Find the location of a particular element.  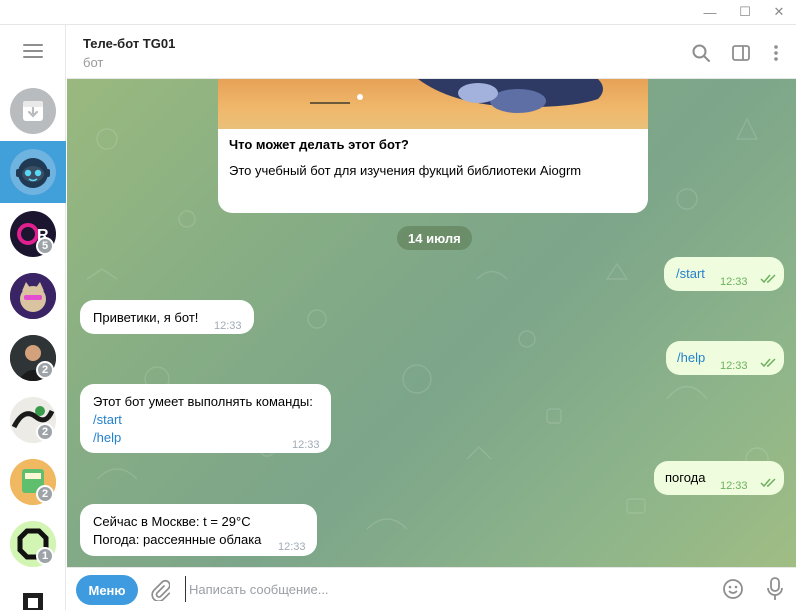

hamburger-icon is located at coordinates (33, 51).